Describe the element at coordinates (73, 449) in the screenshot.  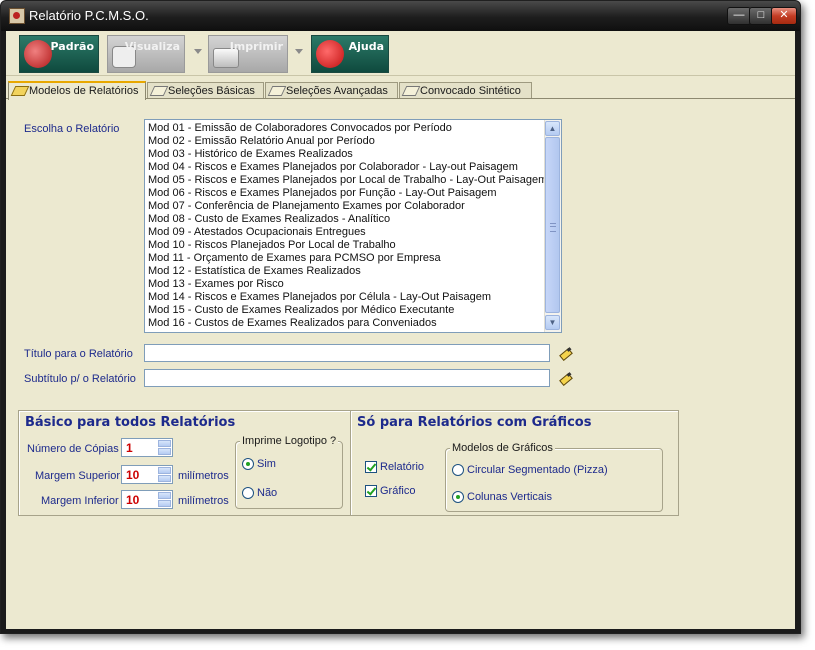
I see `copies-label: Número de Cópias` at that location.